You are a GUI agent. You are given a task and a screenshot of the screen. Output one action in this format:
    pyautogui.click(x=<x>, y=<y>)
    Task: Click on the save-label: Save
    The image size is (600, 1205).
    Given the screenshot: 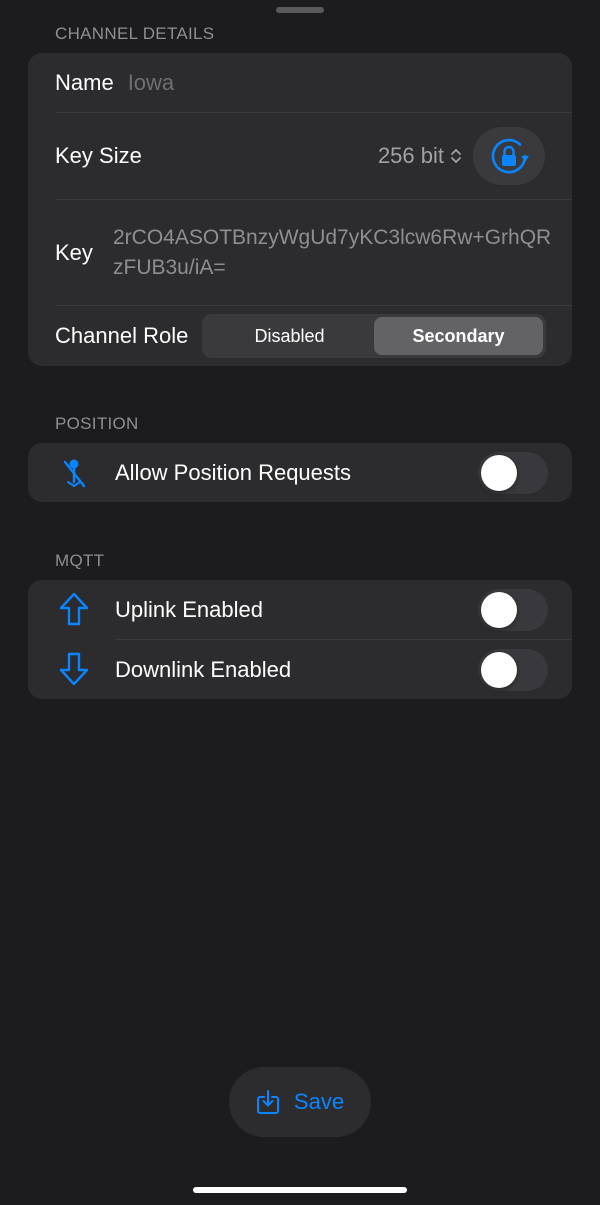 What is the action you would take?
    pyautogui.click(x=319, y=1101)
    